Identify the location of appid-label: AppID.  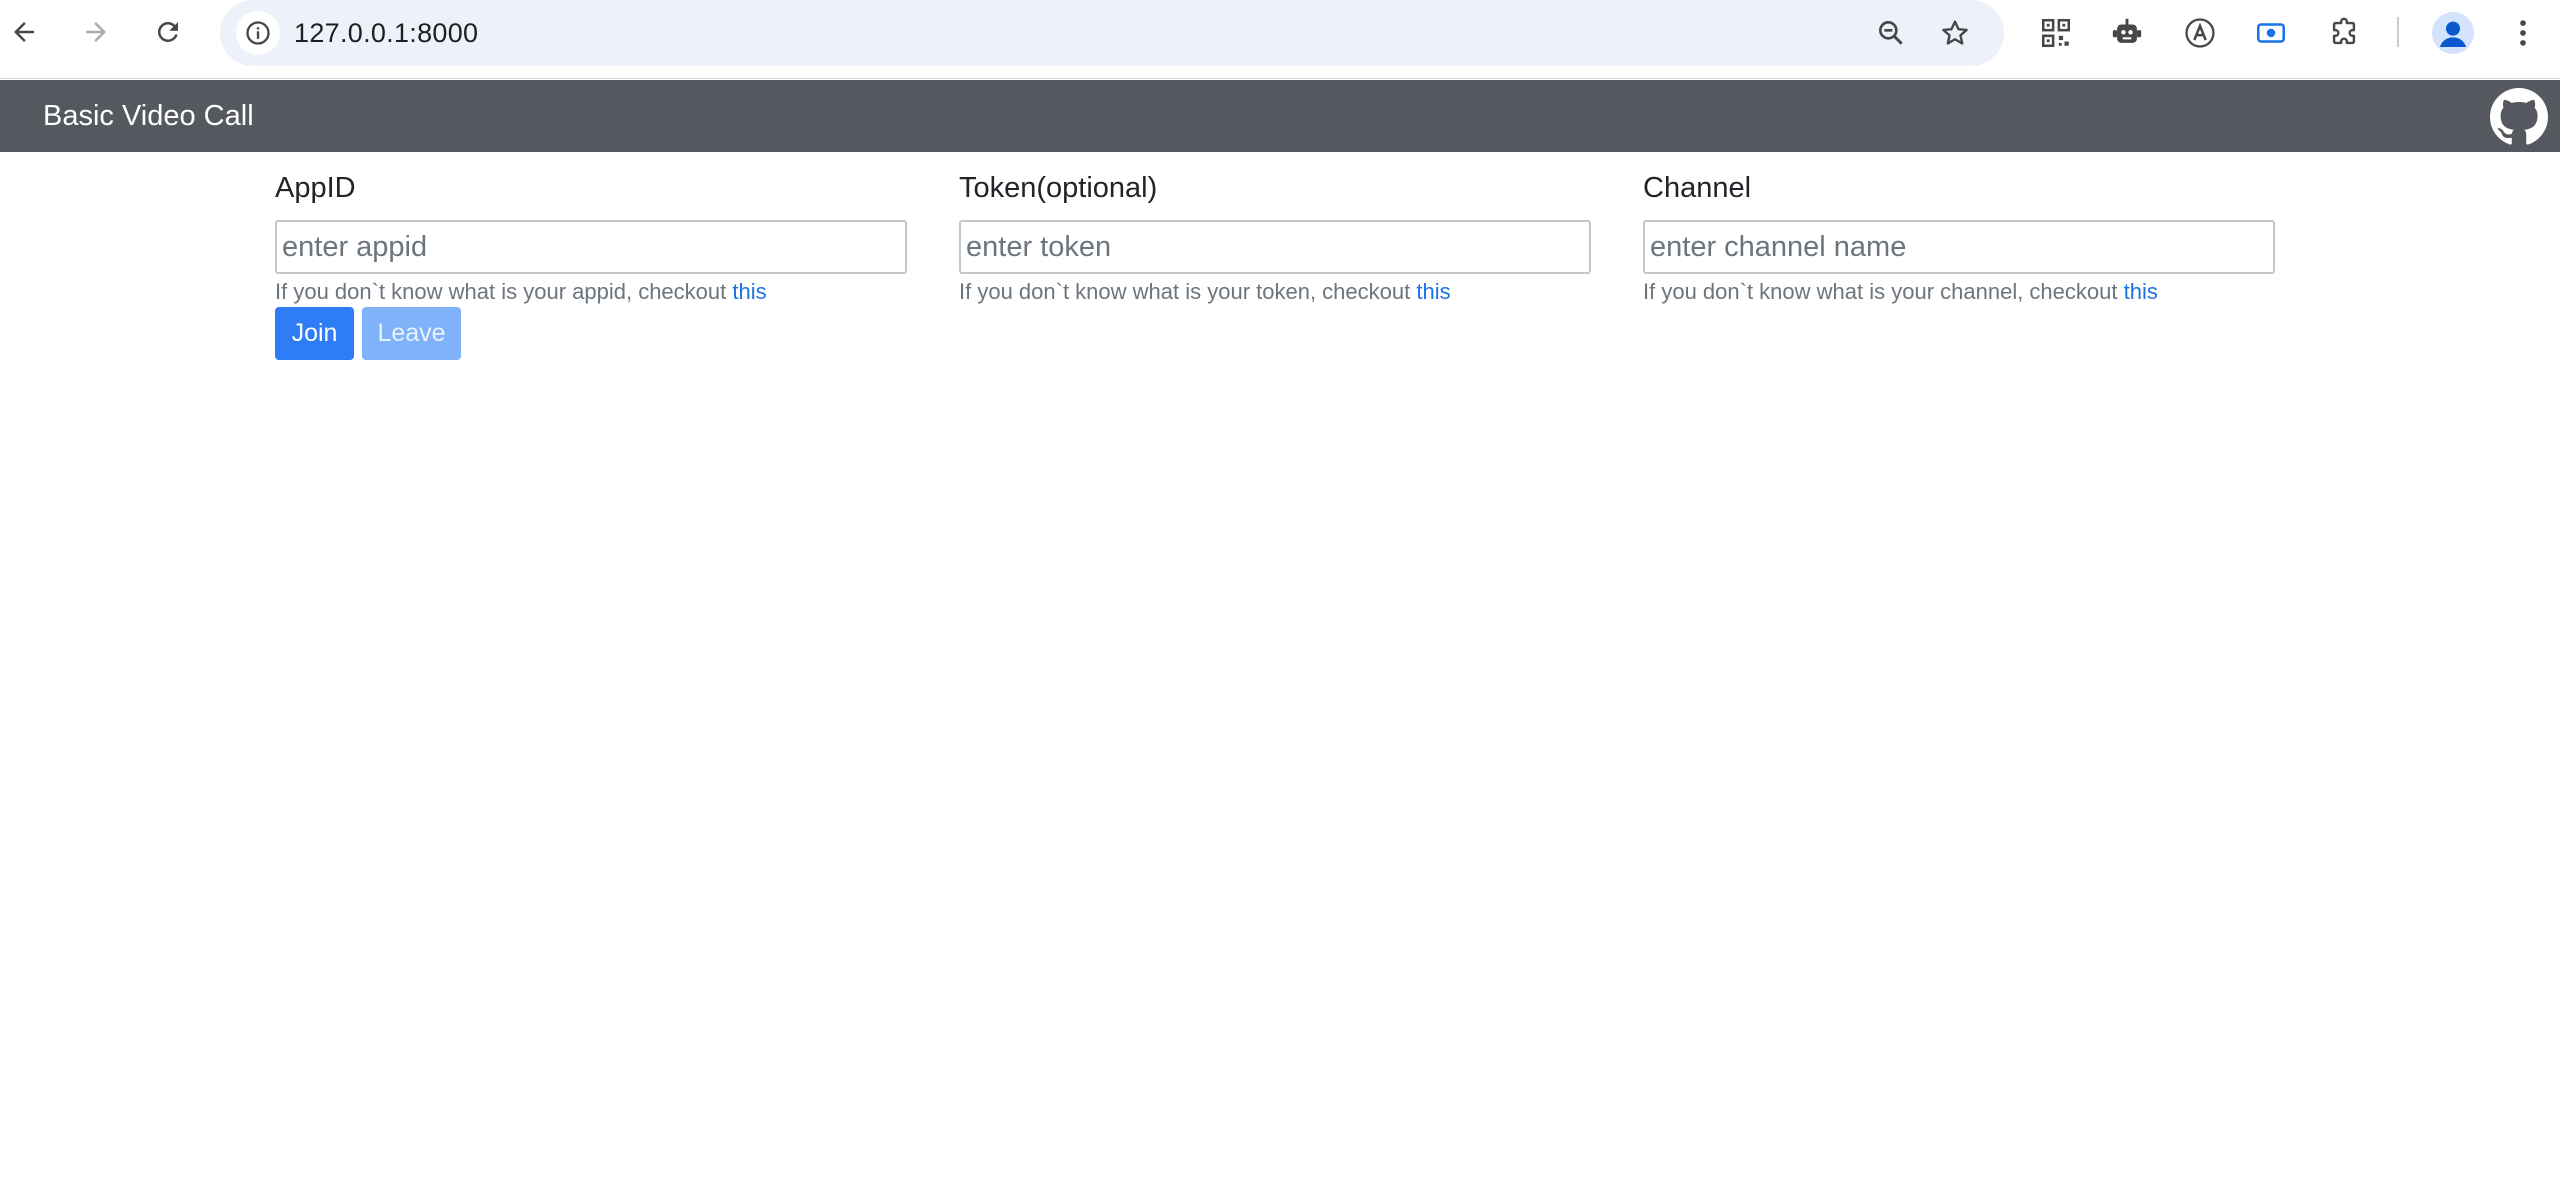
(315, 188).